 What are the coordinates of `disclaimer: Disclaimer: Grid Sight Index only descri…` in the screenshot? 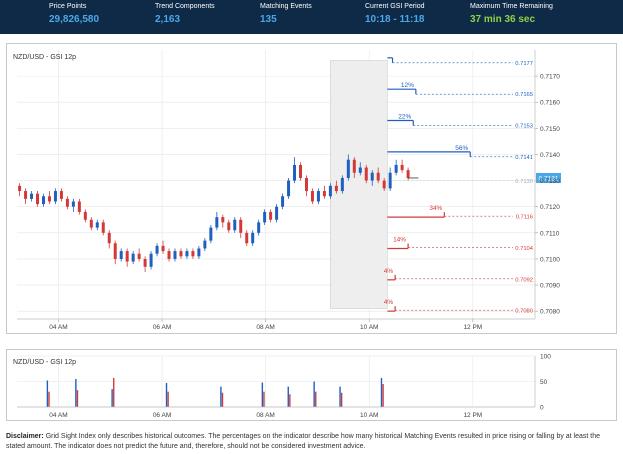 It's located at (311, 441).